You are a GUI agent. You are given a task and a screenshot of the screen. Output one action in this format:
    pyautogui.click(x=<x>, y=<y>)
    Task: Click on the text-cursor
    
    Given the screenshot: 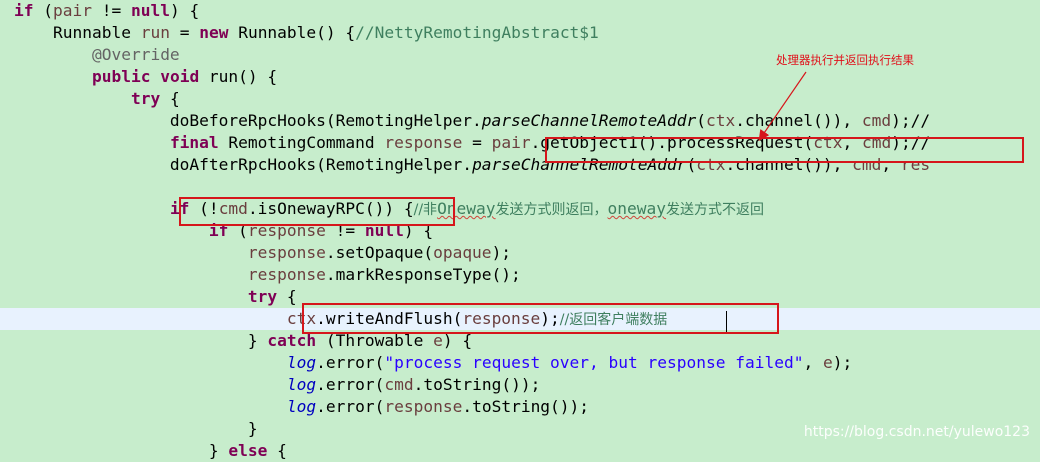 What is the action you would take?
    pyautogui.click(x=726, y=321)
    